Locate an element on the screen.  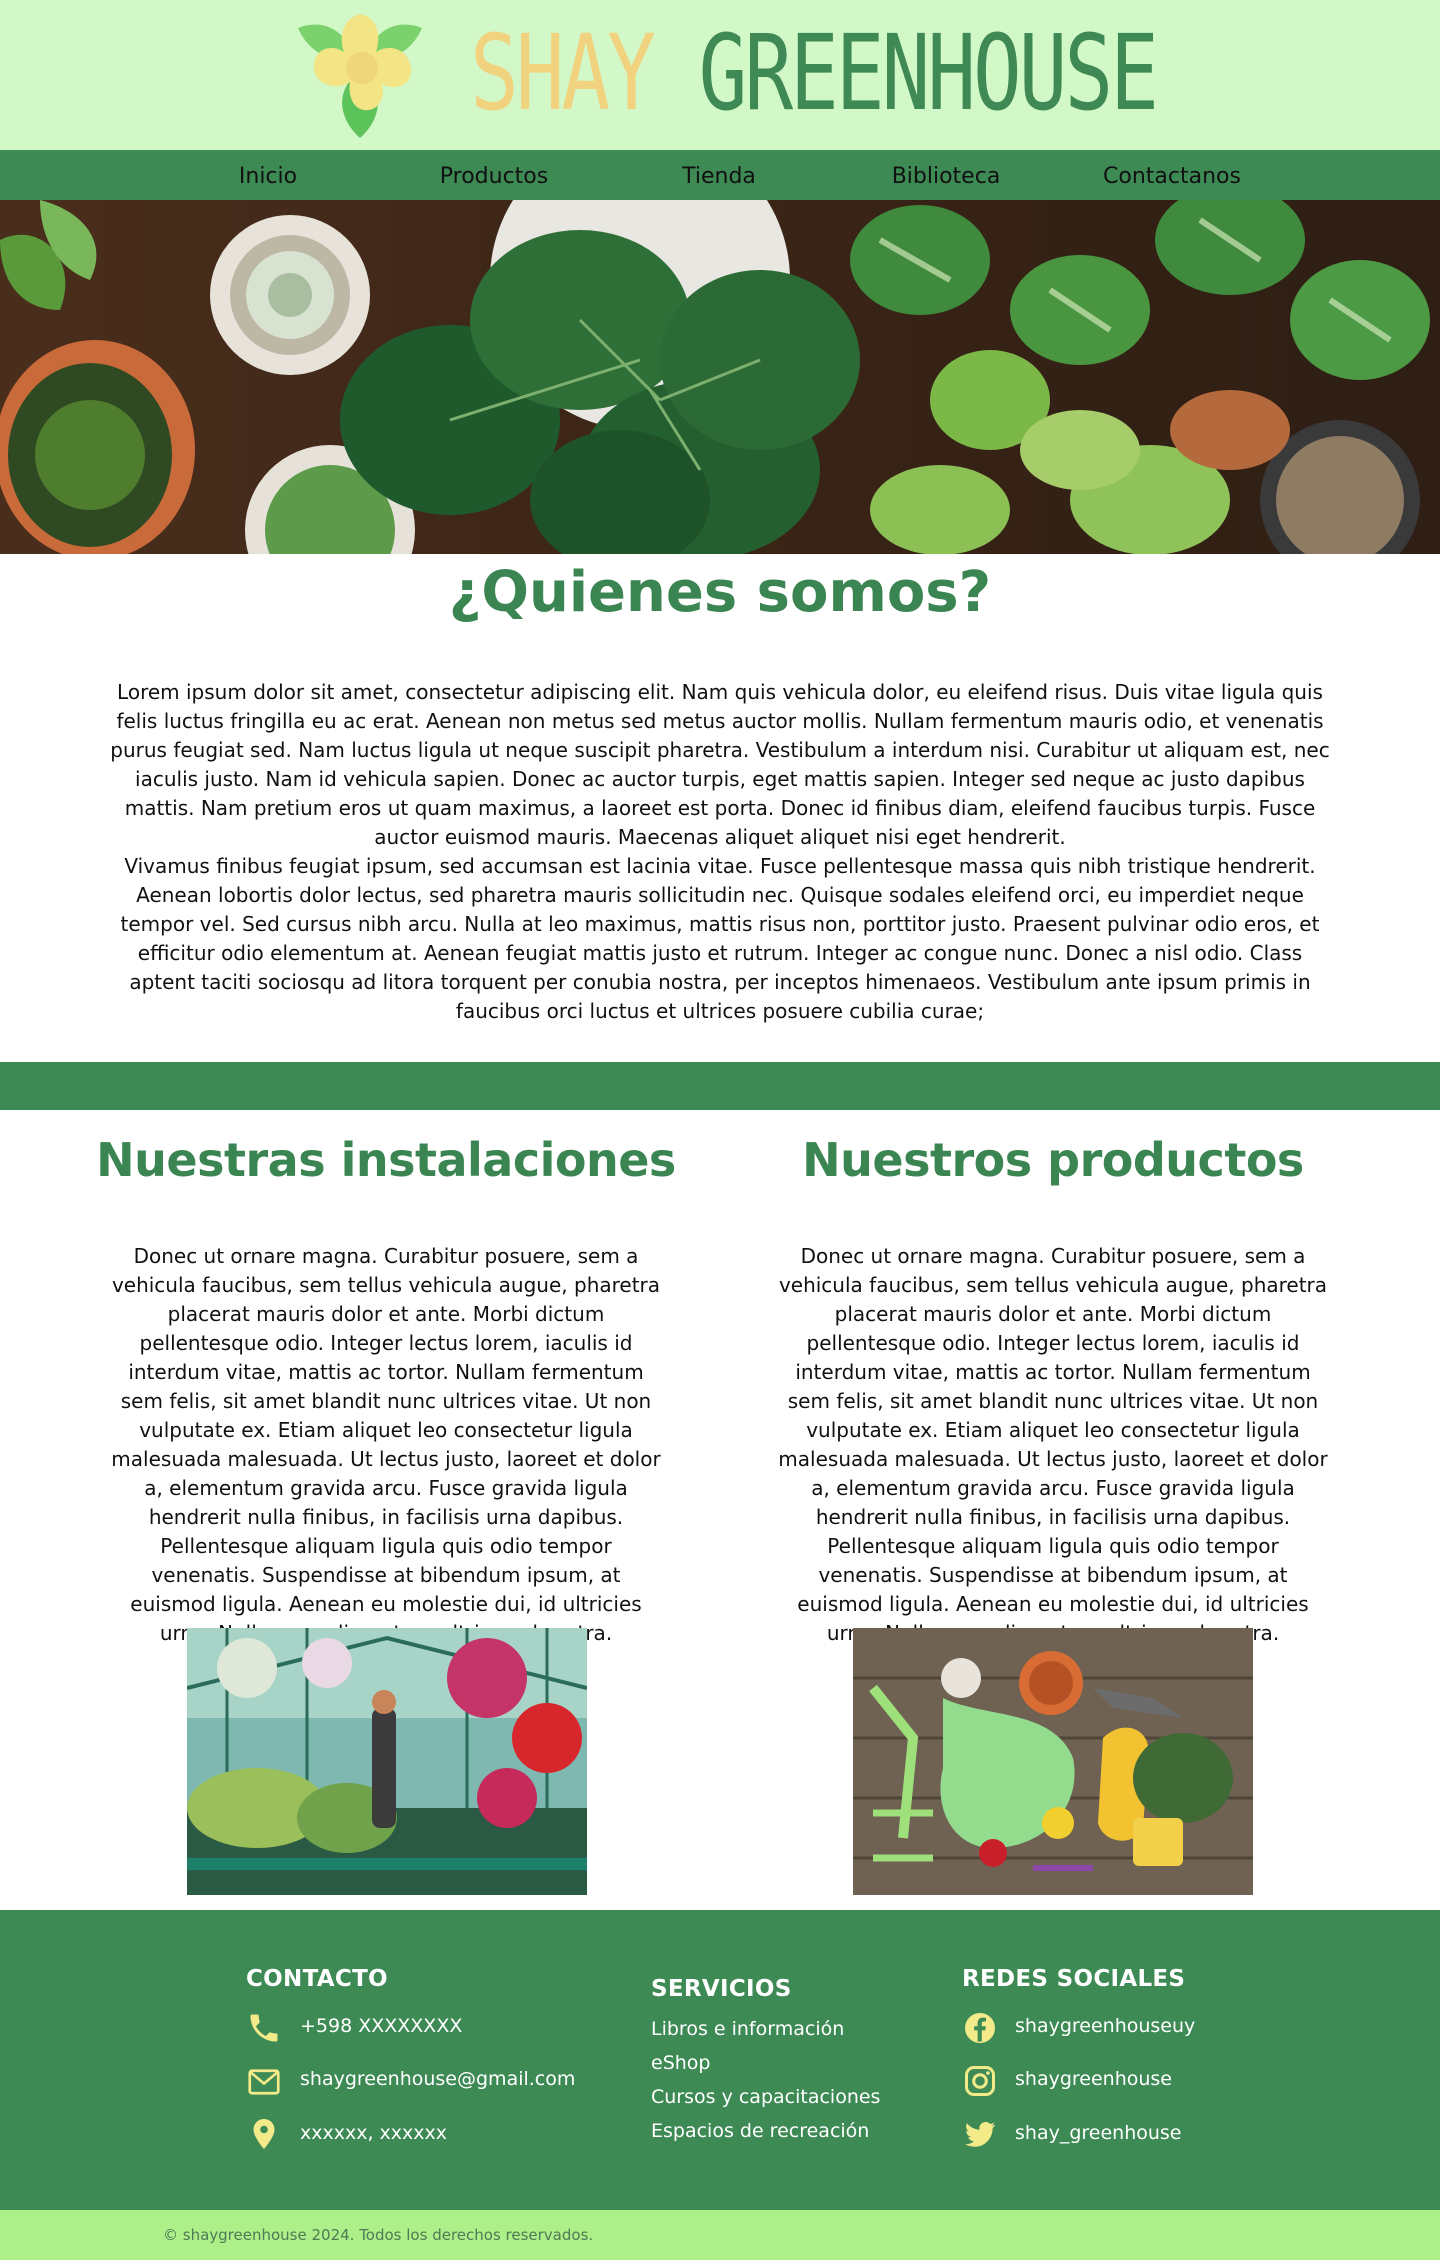
site-header: SHAY GREENHOUSE is located at coordinates (720, 75).